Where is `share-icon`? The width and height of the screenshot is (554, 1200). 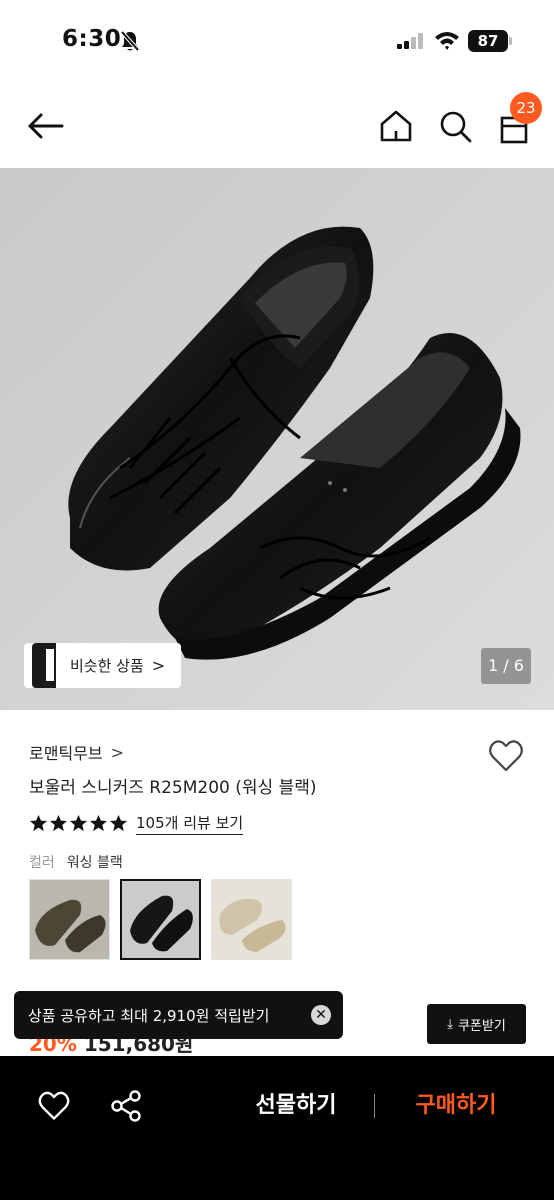 share-icon is located at coordinates (126, 1106).